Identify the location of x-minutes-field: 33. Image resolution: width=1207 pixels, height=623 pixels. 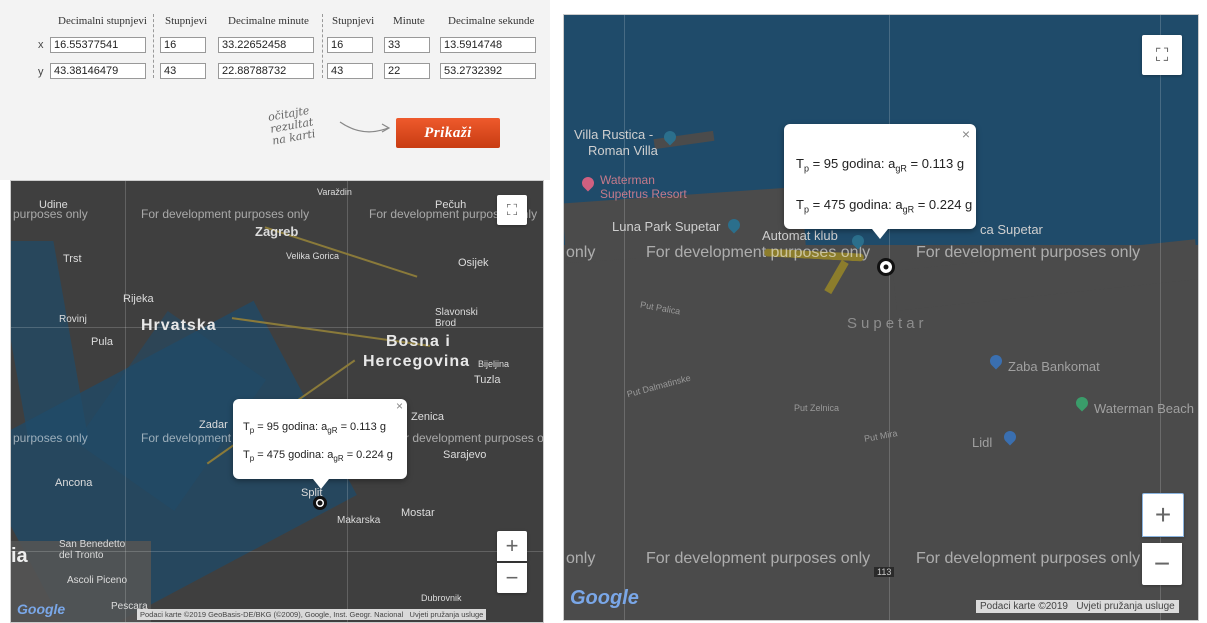
(407, 45).